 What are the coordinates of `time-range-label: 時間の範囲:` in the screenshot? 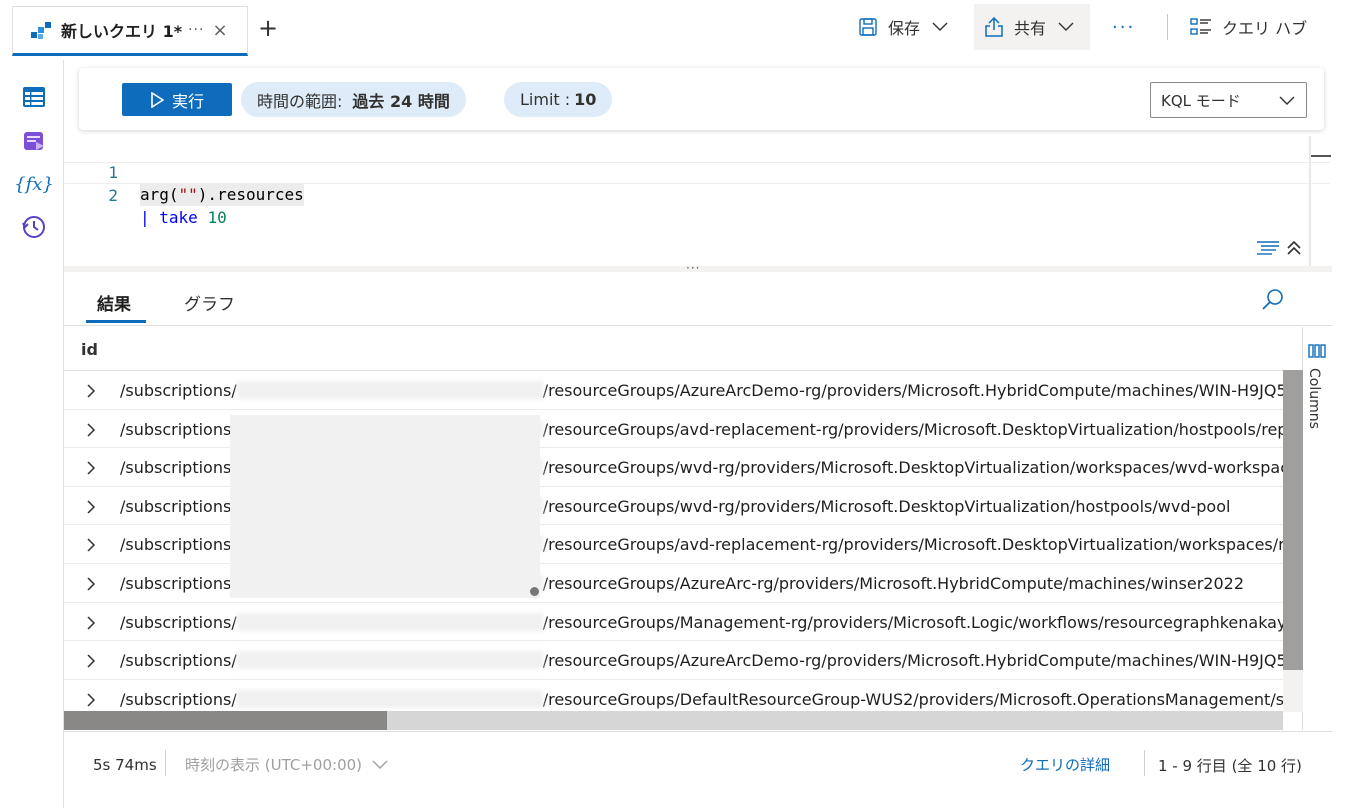 It's located at (300, 101).